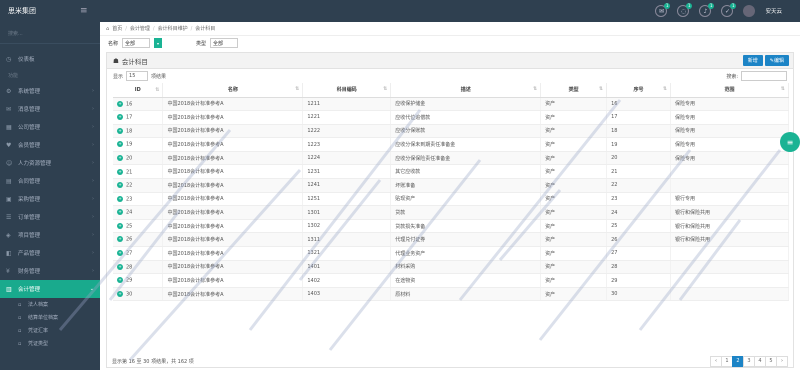  What do you see at coordinates (790, 142) in the screenshot?
I see `list-icon: ≡` at bounding box center [790, 142].